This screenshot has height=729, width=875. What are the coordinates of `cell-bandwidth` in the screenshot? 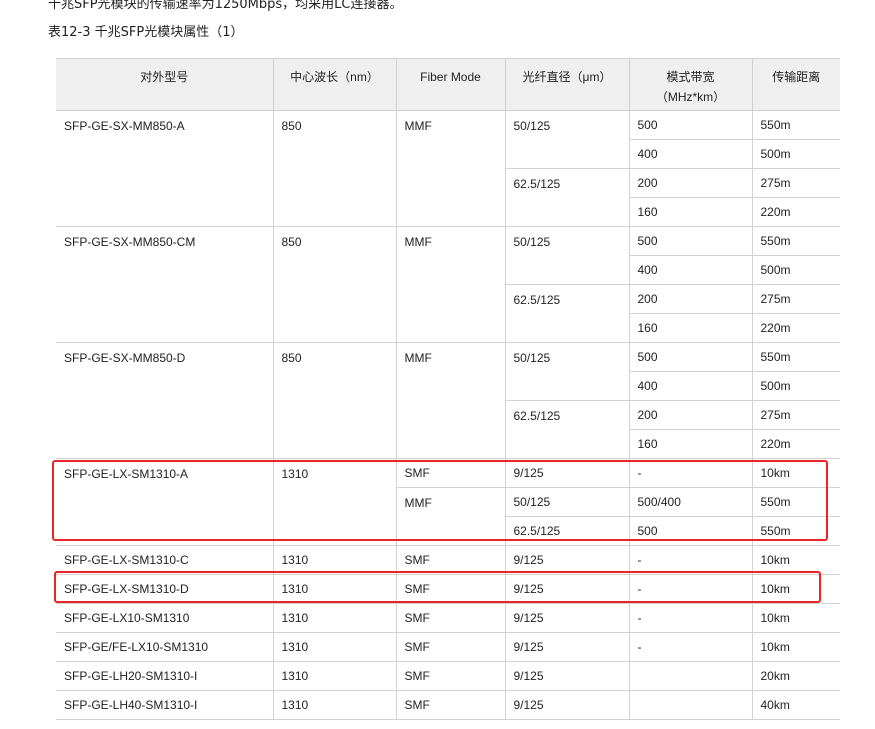 It's located at (690, 676).